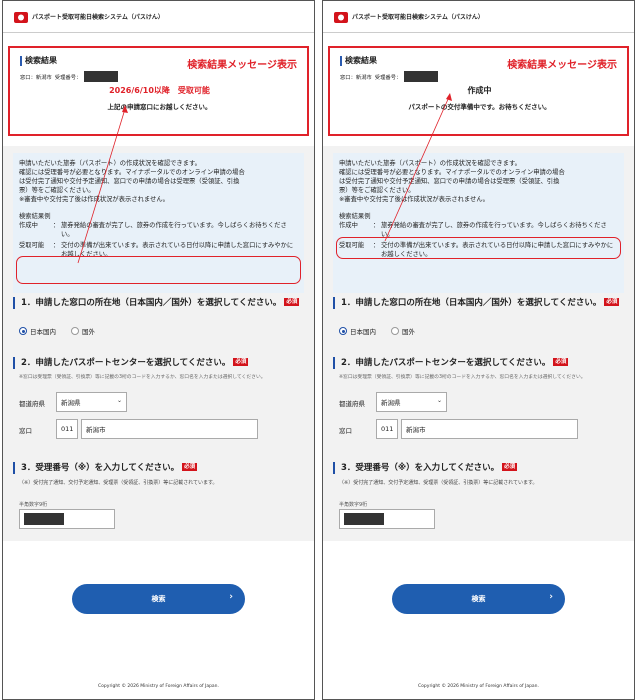 This screenshot has width=637, height=700. I want to click on result-status: 作成中, so click(479, 90).